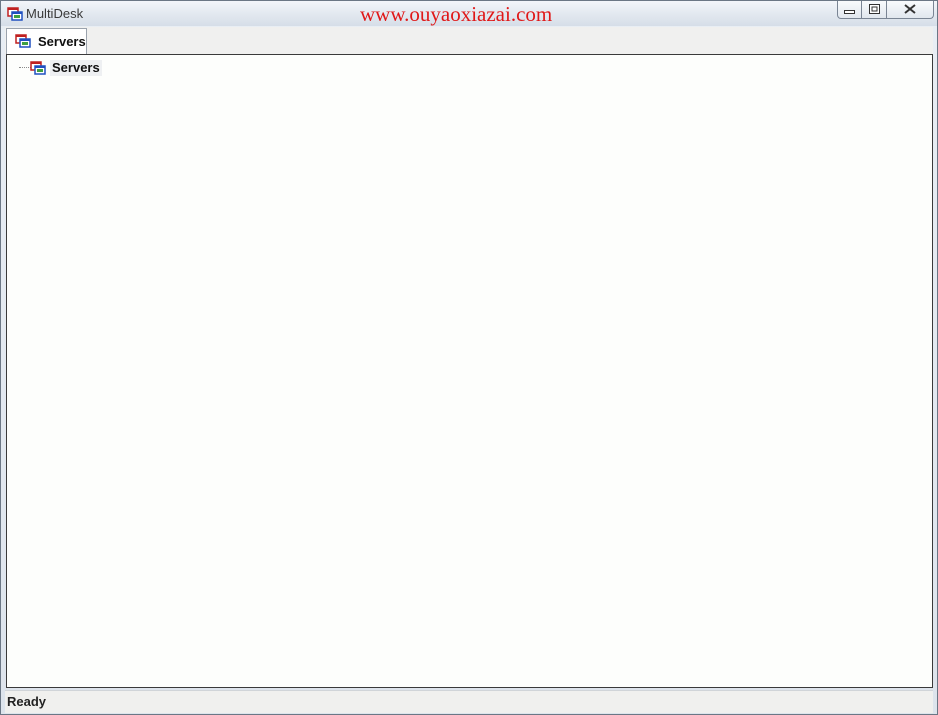 The height and width of the screenshot is (715, 938). I want to click on tab-strip: Servers, so click(469, 41).